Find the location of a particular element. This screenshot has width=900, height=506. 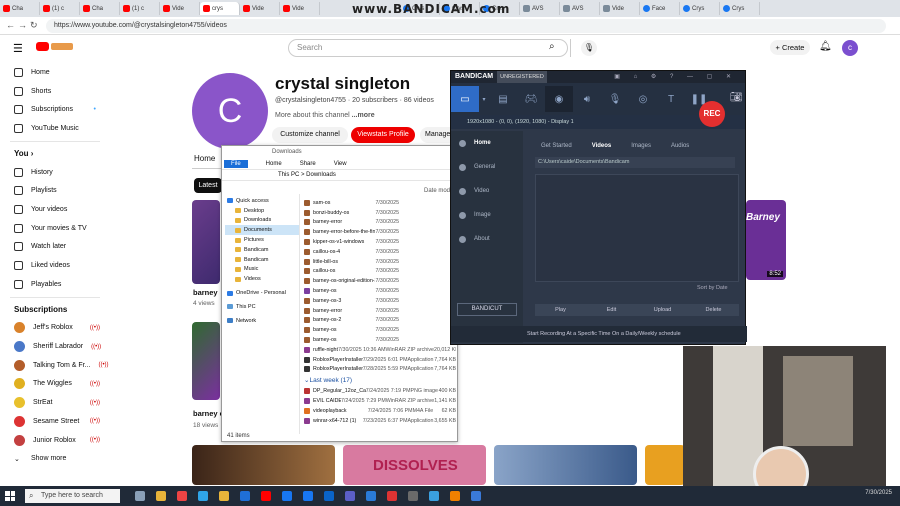

microphone-icon: 🎙 is located at coordinates (589, 48).